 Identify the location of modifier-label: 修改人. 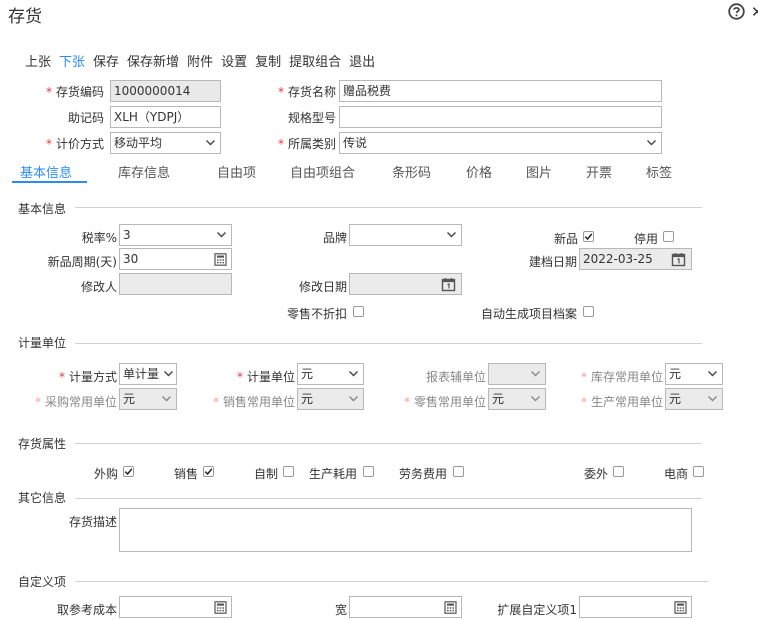
(98, 287).